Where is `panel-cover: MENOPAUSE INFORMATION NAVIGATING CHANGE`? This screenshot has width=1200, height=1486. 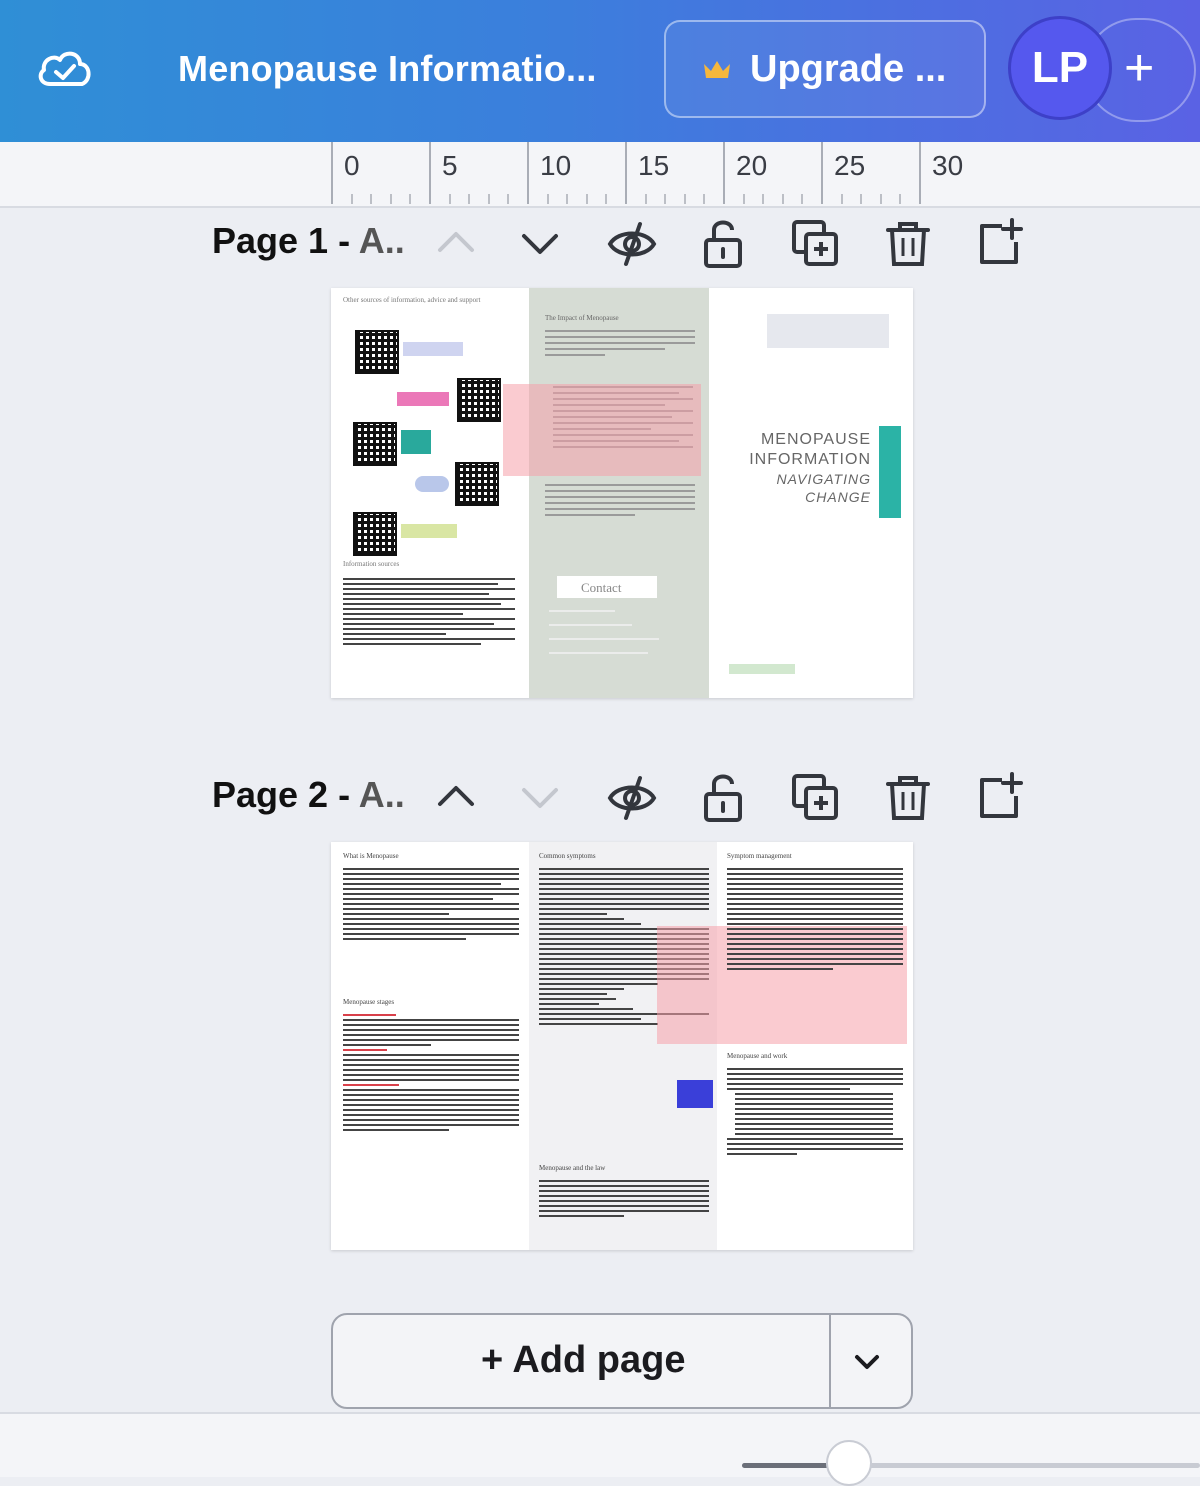
panel-cover: MENOPAUSE INFORMATION NAVIGATING CHANGE is located at coordinates (811, 493).